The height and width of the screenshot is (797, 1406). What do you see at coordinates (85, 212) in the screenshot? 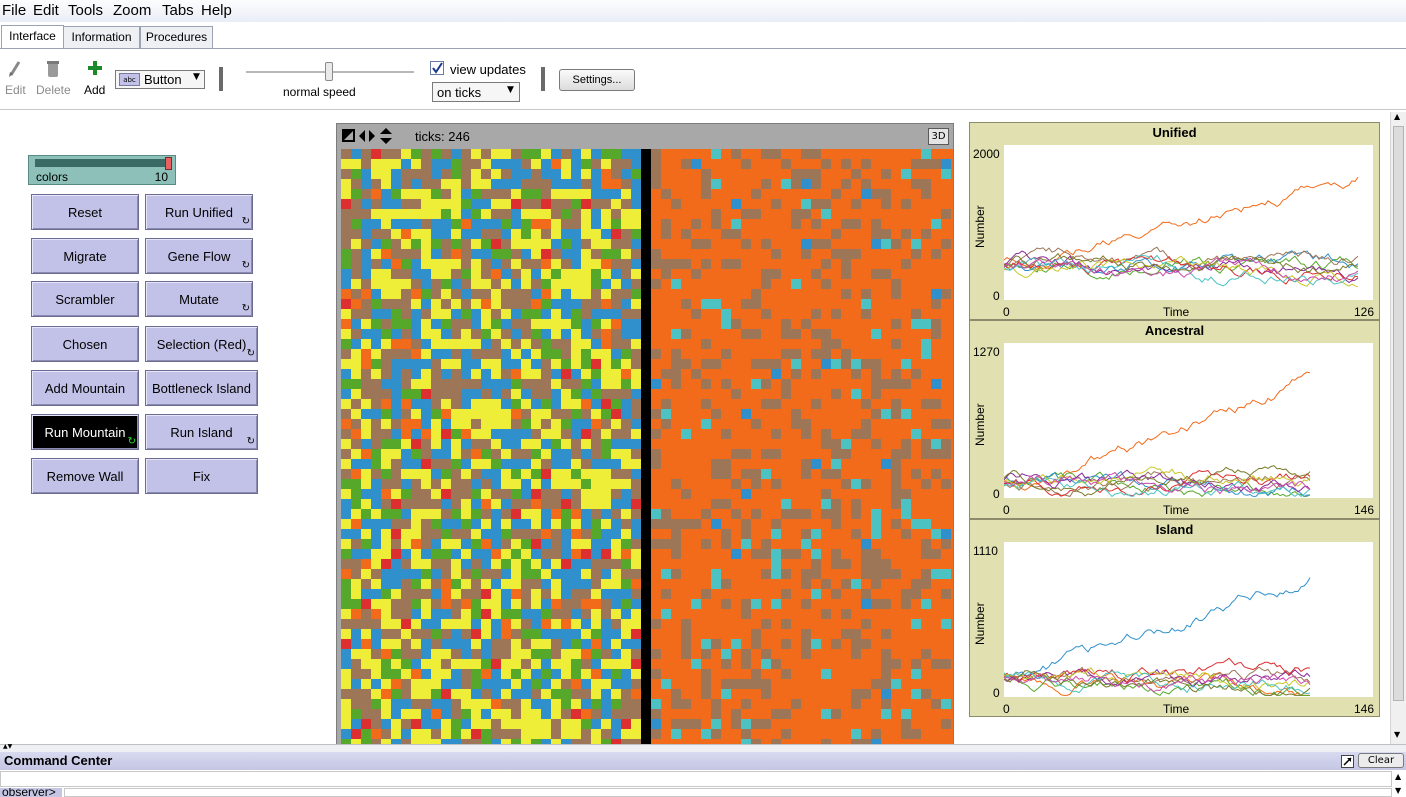
I see `reset-button: Reset` at bounding box center [85, 212].